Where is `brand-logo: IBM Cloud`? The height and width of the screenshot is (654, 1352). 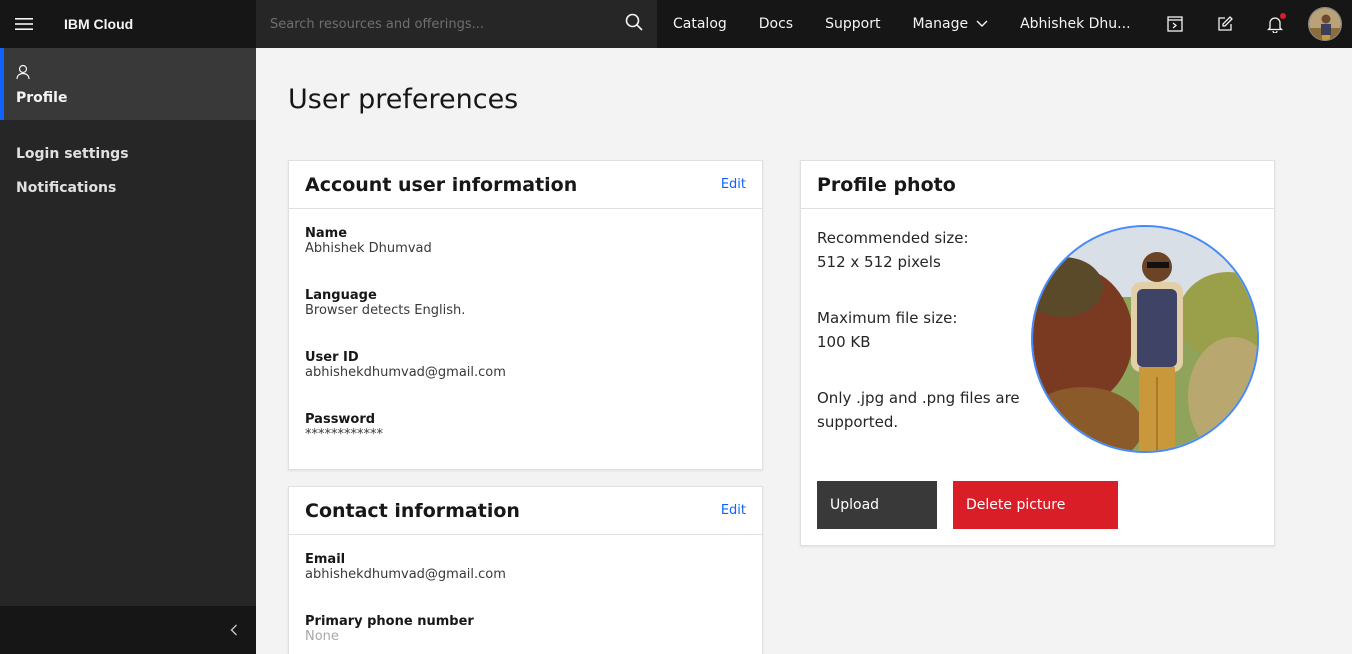 brand-logo: IBM Cloud is located at coordinates (152, 24).